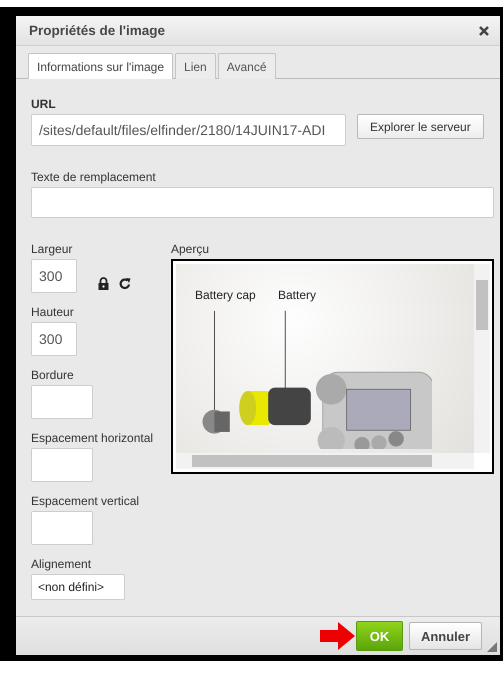  Describe the element at coordinates (78, 587) in the screenshot. I see `alignment-dropdown: <non défini>` at that location.